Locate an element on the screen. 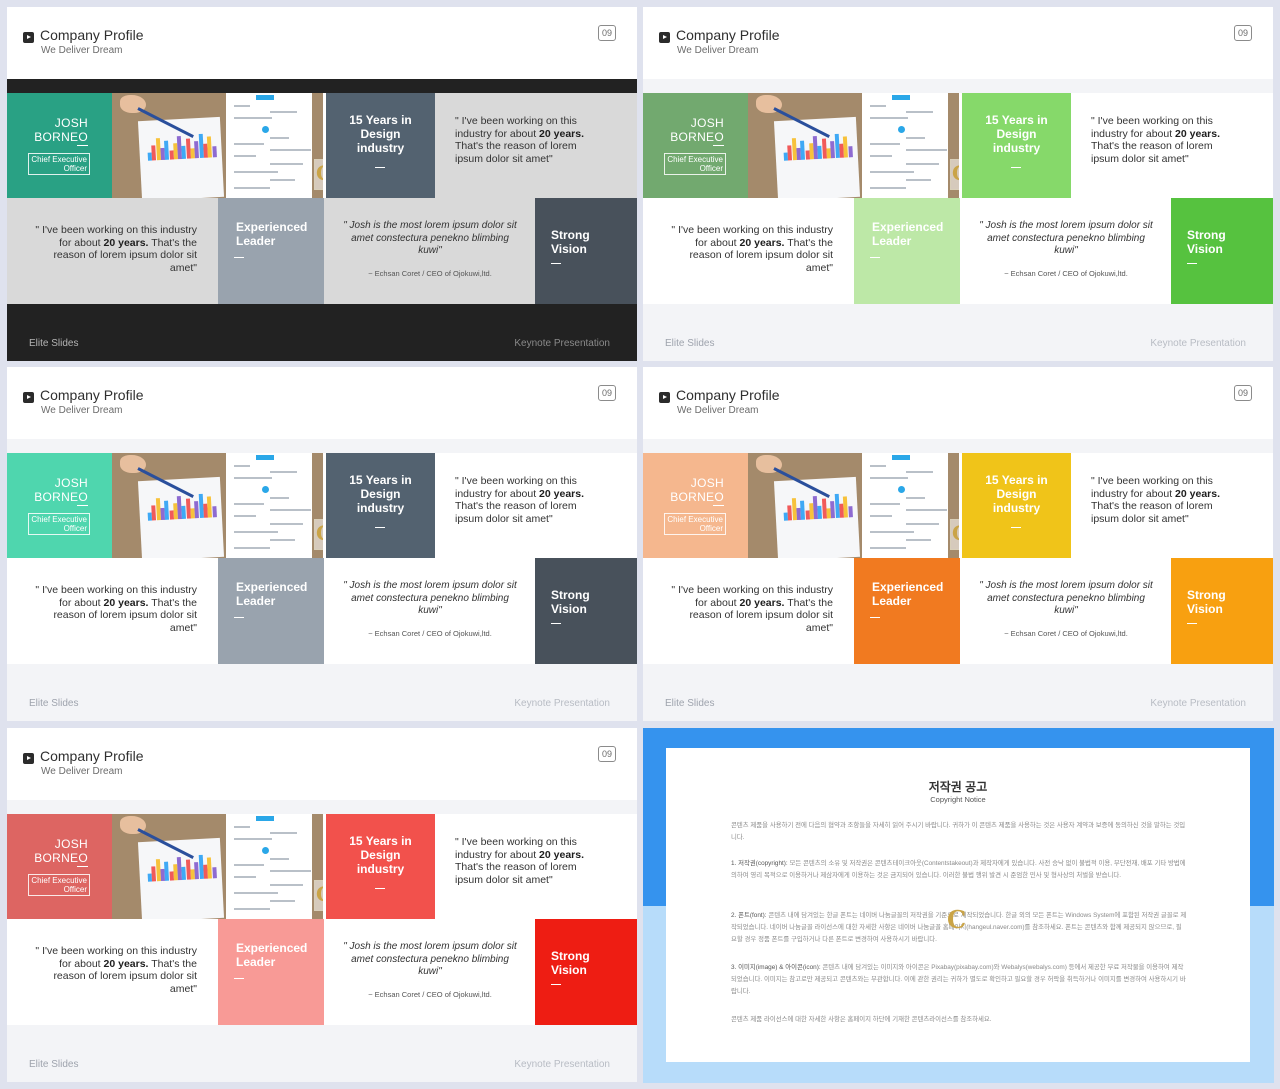 The image size is (1280, 1089). slide-title: Company Profile is located at coordinates (92, 35).